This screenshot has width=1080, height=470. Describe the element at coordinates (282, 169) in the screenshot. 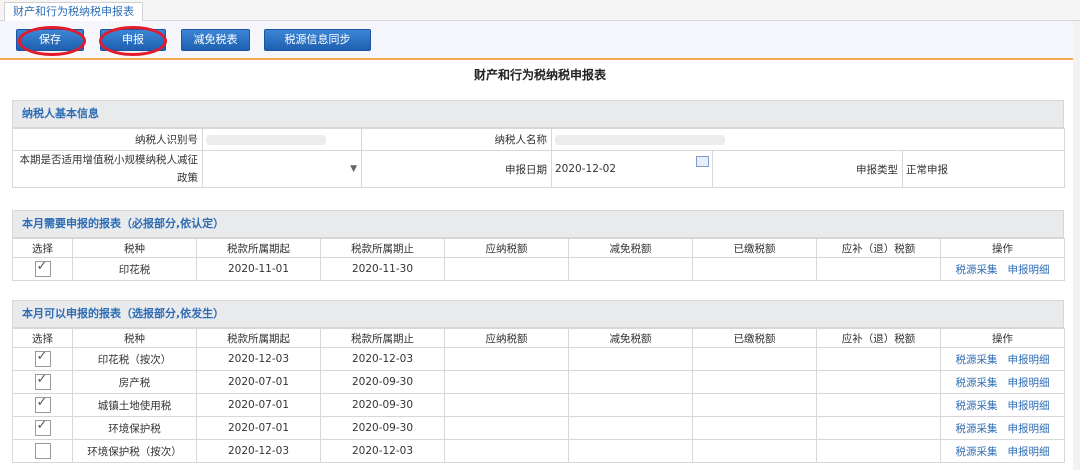

I see `policy-select: ▼` at that location.